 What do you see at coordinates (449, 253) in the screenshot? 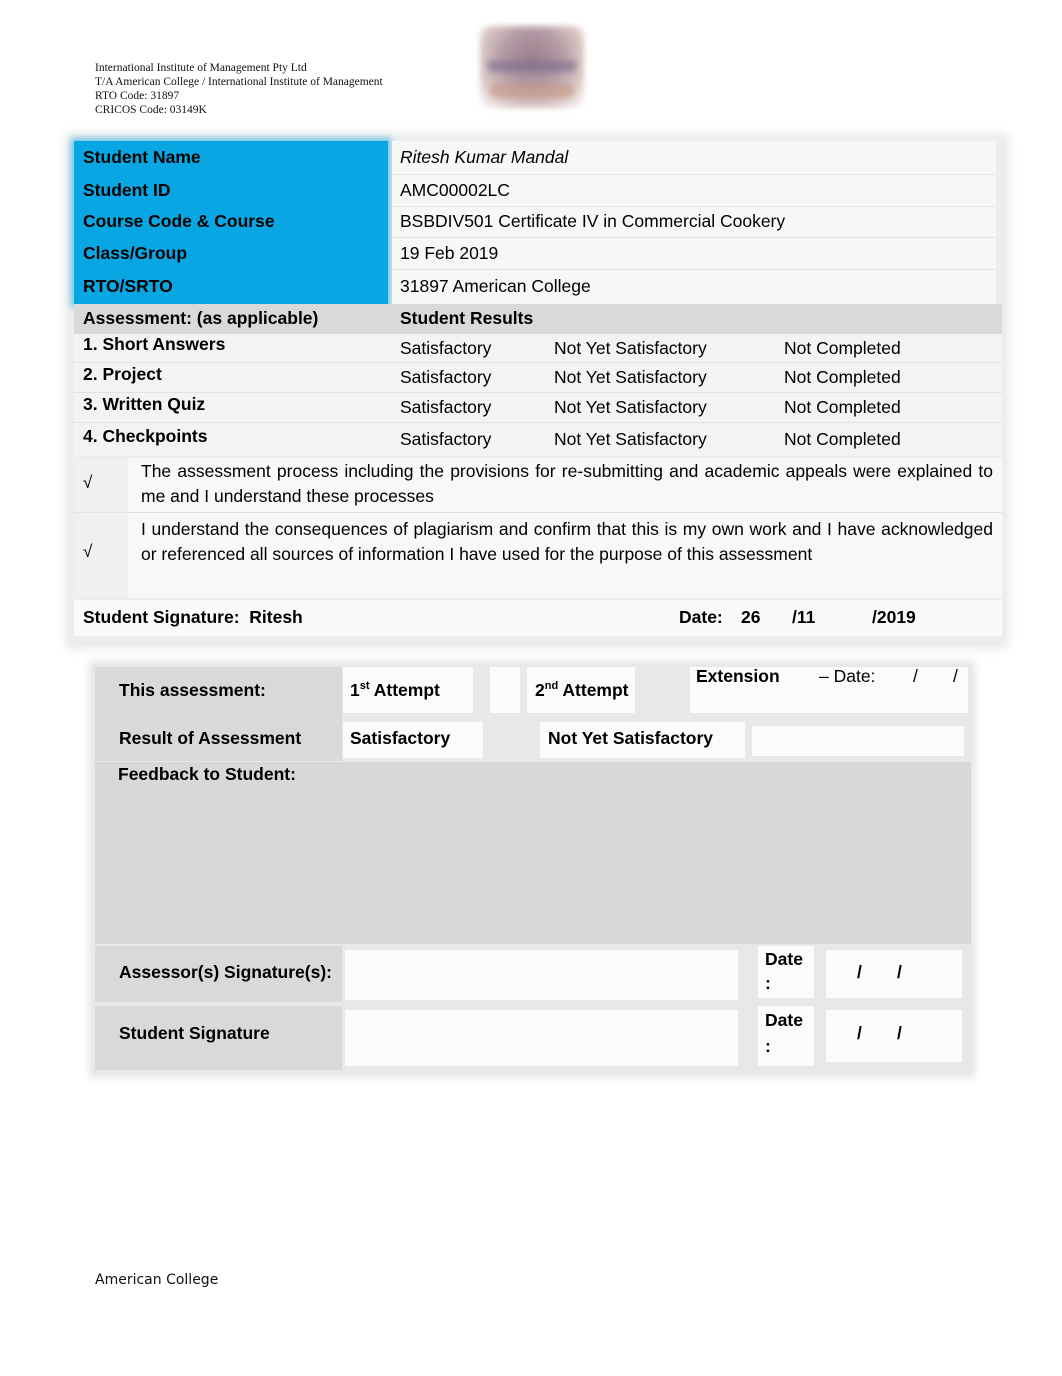
I see `class-group-value: 19 Feb 2019` at bounding box center [449, 253].